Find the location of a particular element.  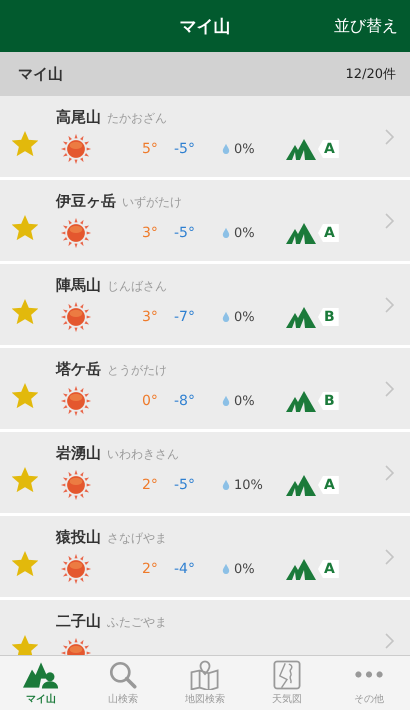

more-icon is located at coordinates (369, 674).